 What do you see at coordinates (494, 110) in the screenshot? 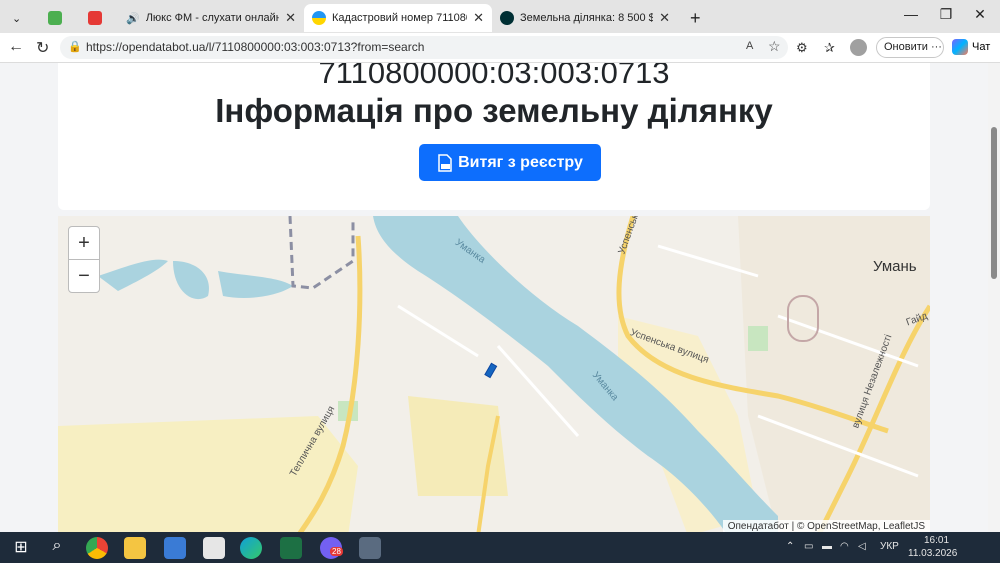
I see `page-title: Інформація про земельну ділянку` at bounding box center [494, 110].